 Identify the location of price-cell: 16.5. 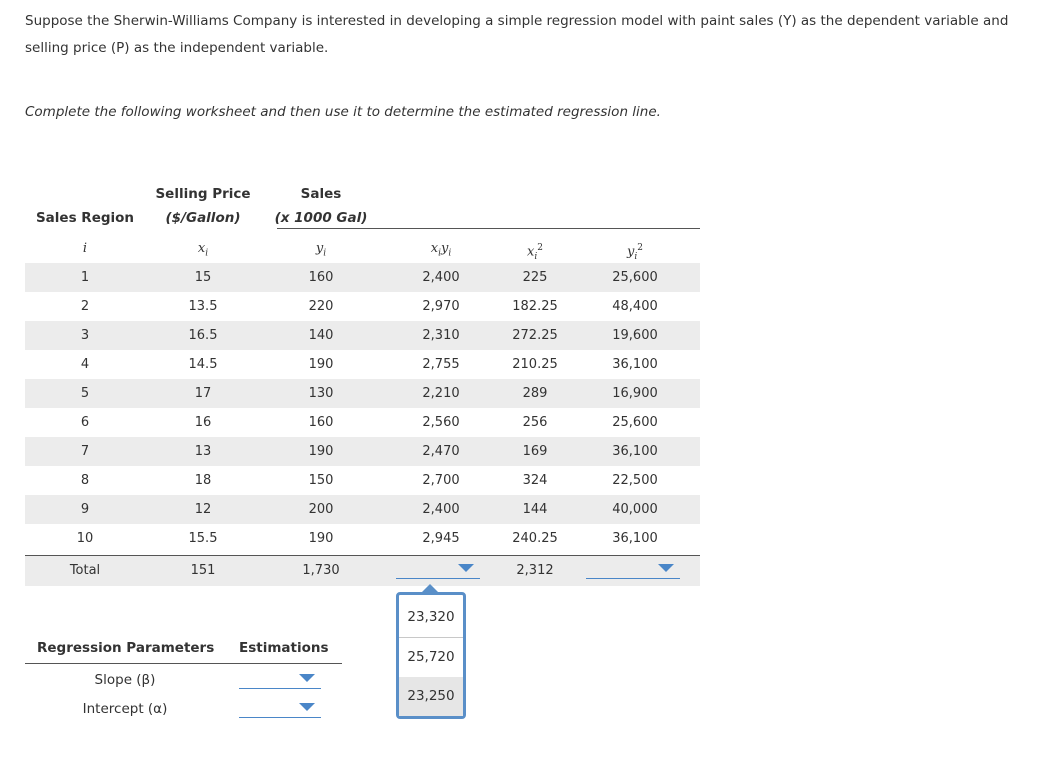
(203, 335).